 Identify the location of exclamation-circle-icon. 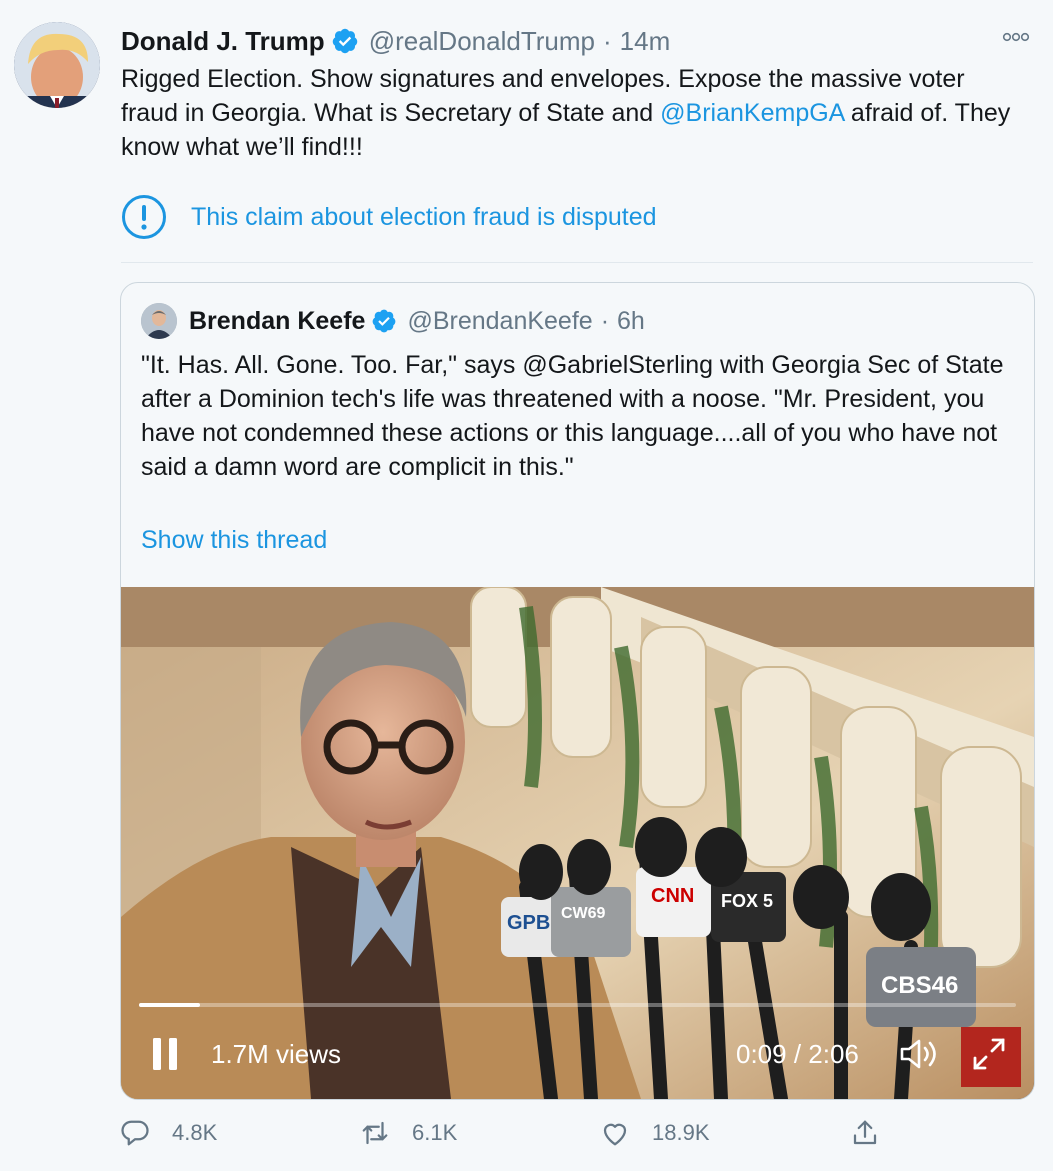
(144, 217).